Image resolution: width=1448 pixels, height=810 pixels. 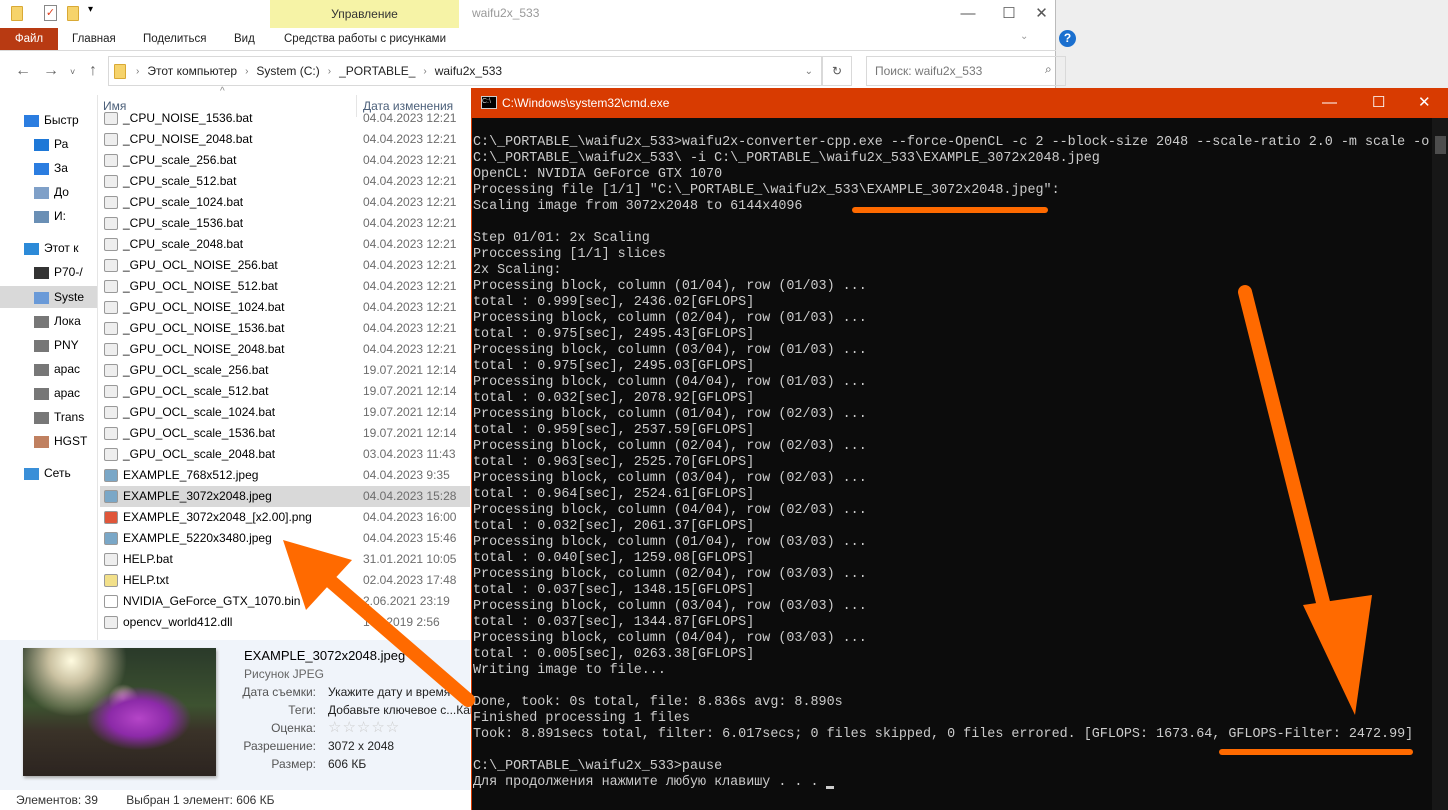 What do you see at coordinates (48, 248) in the screenshot?
I see `nav-item: Этот к` at bounding box center [48, 248].